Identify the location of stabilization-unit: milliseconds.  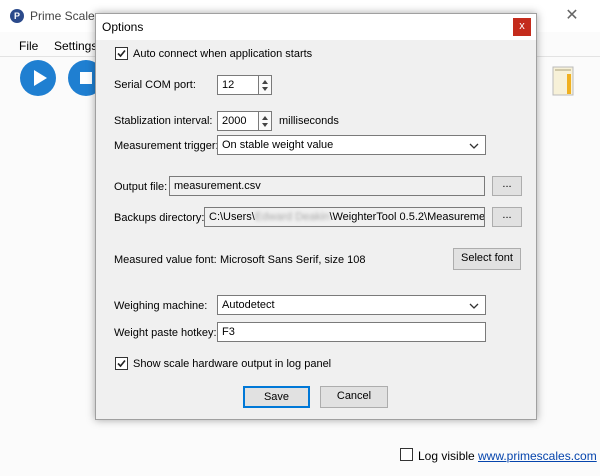
(309, 121).